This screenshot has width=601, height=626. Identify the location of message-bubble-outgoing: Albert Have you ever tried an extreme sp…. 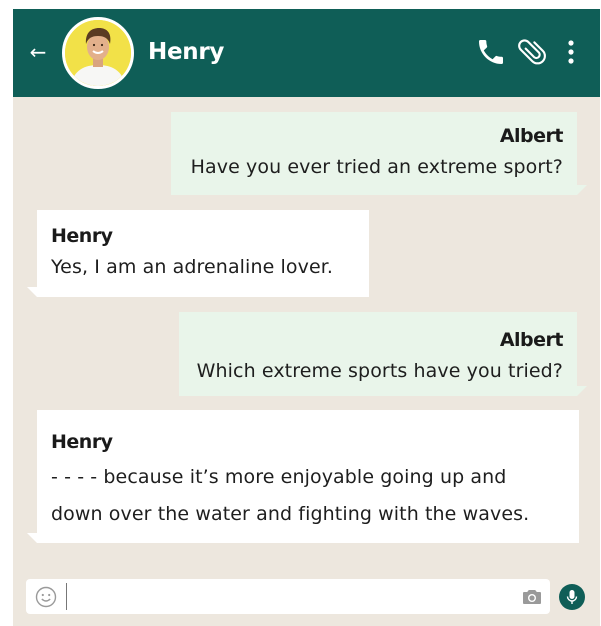
(374, 153).